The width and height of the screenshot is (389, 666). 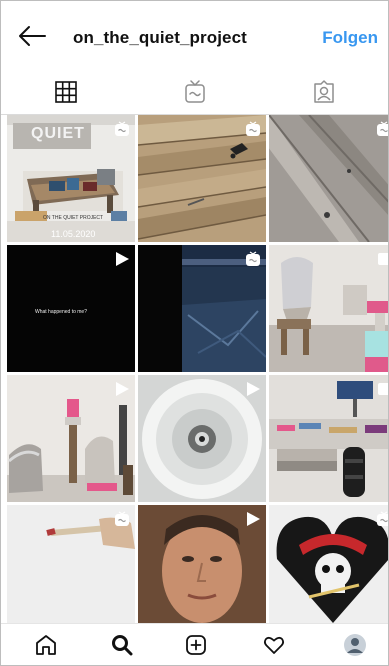 I want to click on heart-icon, so click(x=274, y=645).